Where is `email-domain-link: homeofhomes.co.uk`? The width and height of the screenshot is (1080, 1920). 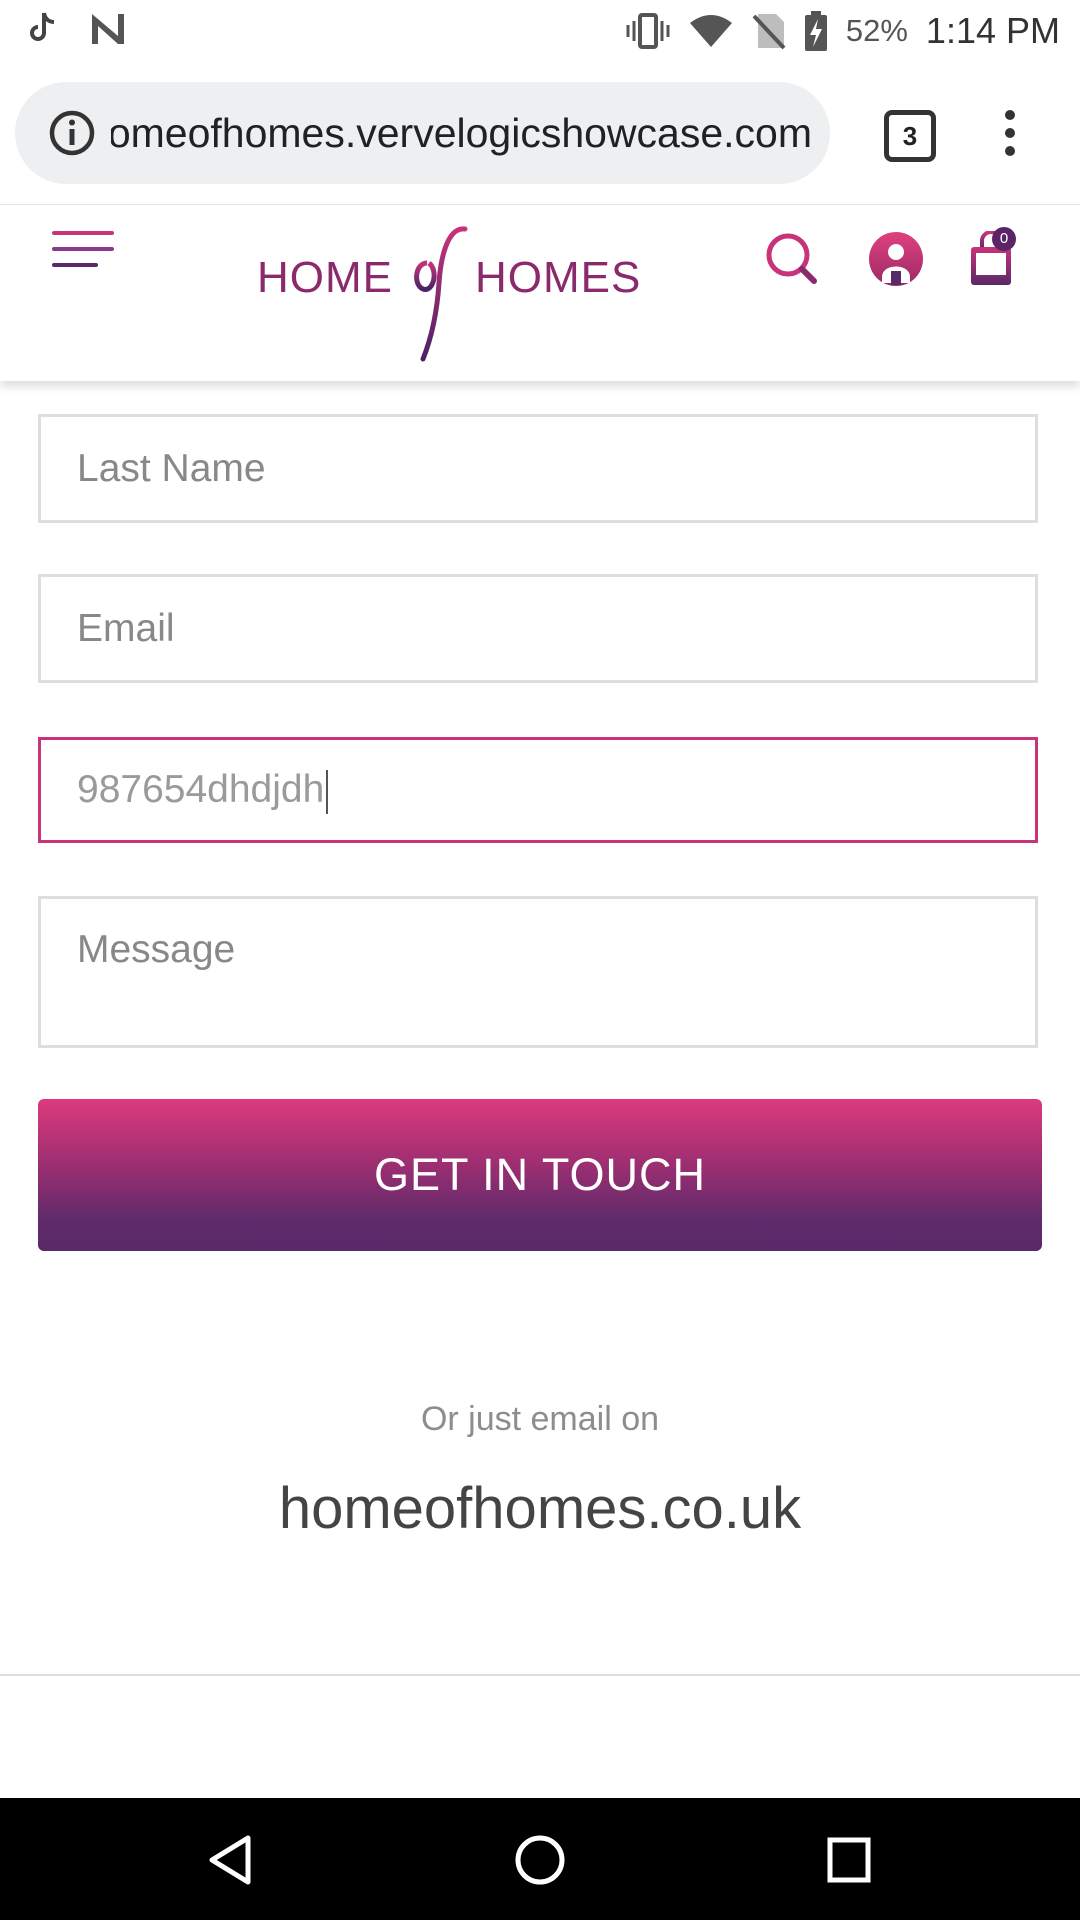
email-domain-link: homeofhomes.co.uk is located at coordinates (540, 1508).